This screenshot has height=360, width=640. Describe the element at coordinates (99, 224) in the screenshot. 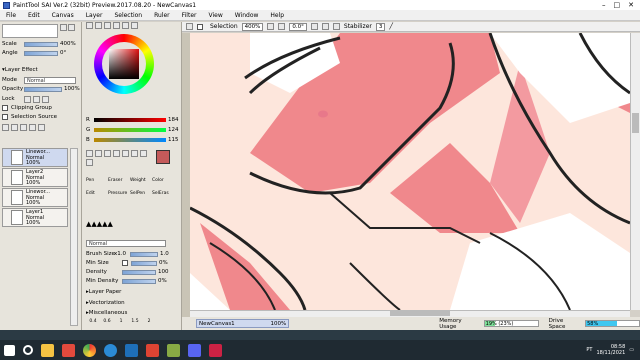

I see `brush-shape-icon: ▲▲▲▲▲` at that location.